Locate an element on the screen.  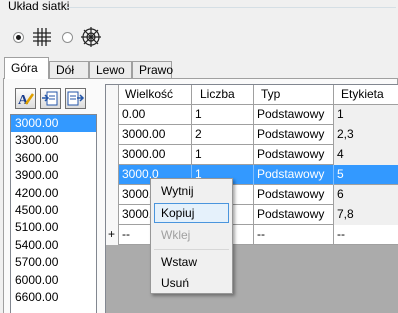
menu-item-insert: Wstaw is located at coordinates (191, 262).